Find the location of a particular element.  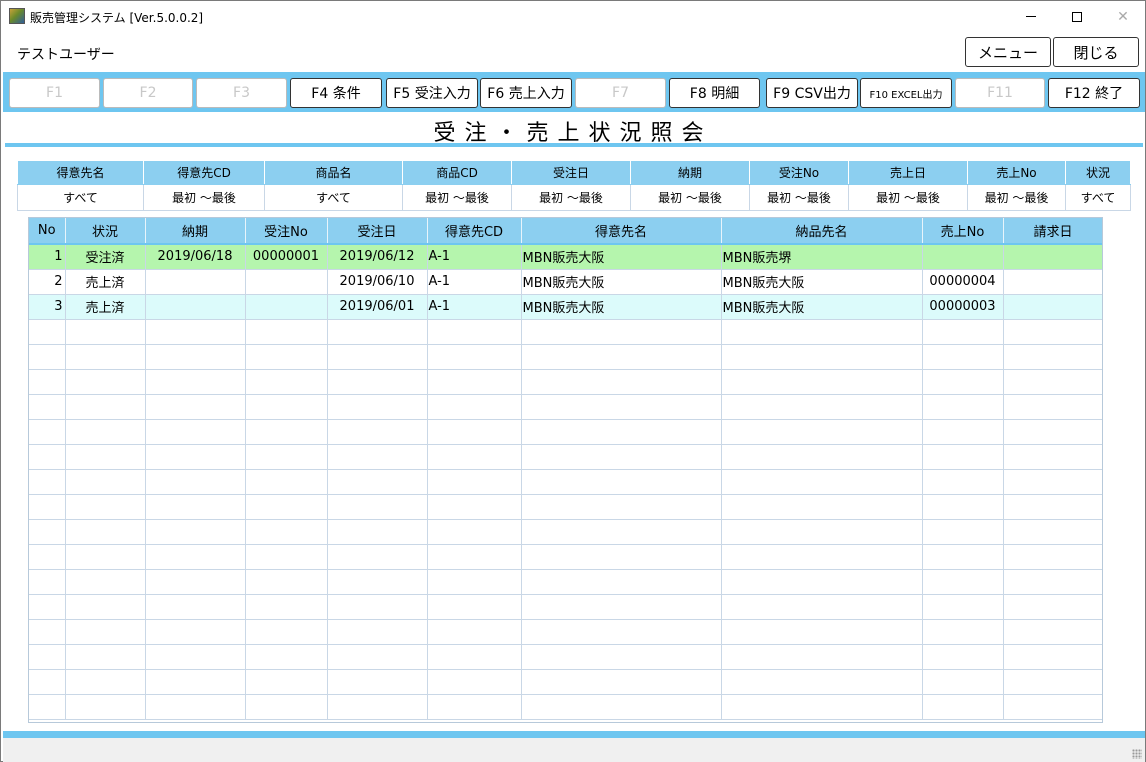

window-close-button: ✕ is located at coordinates (1123, 16).